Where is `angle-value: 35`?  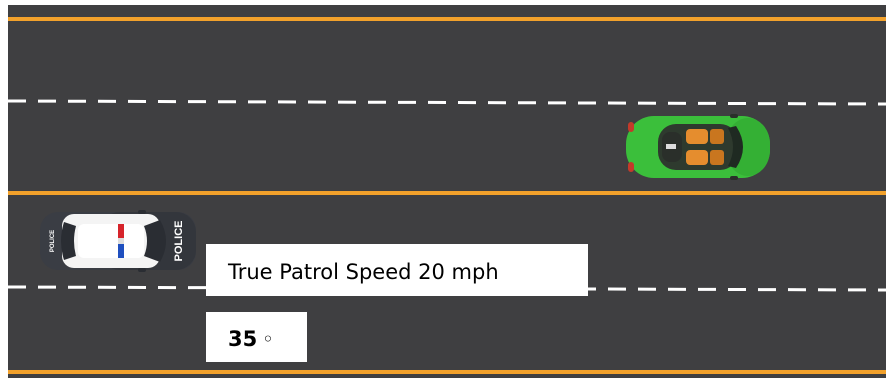
angle-value: 35 is located at coordinates (243, 339).